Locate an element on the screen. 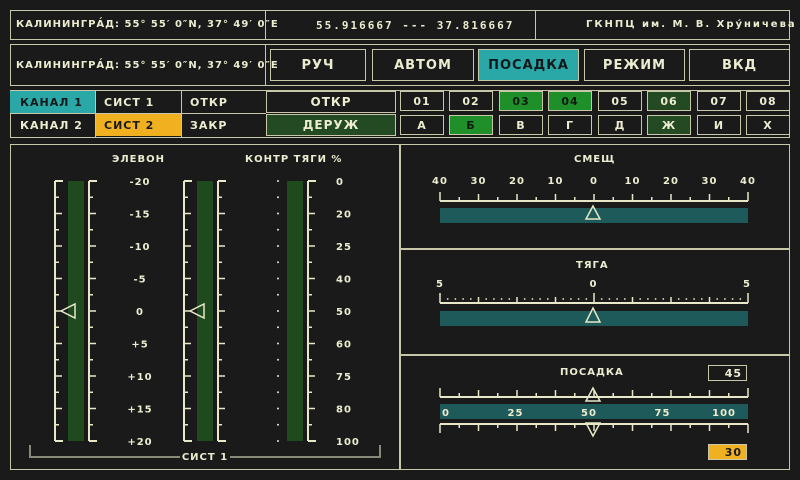  offset-tick-label: 0 is located at coordinates (594, 181).